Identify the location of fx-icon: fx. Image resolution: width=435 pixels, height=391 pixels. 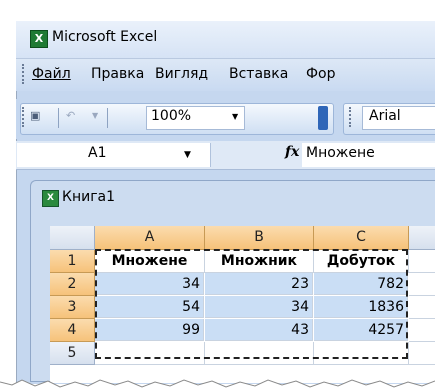
(292, 152).